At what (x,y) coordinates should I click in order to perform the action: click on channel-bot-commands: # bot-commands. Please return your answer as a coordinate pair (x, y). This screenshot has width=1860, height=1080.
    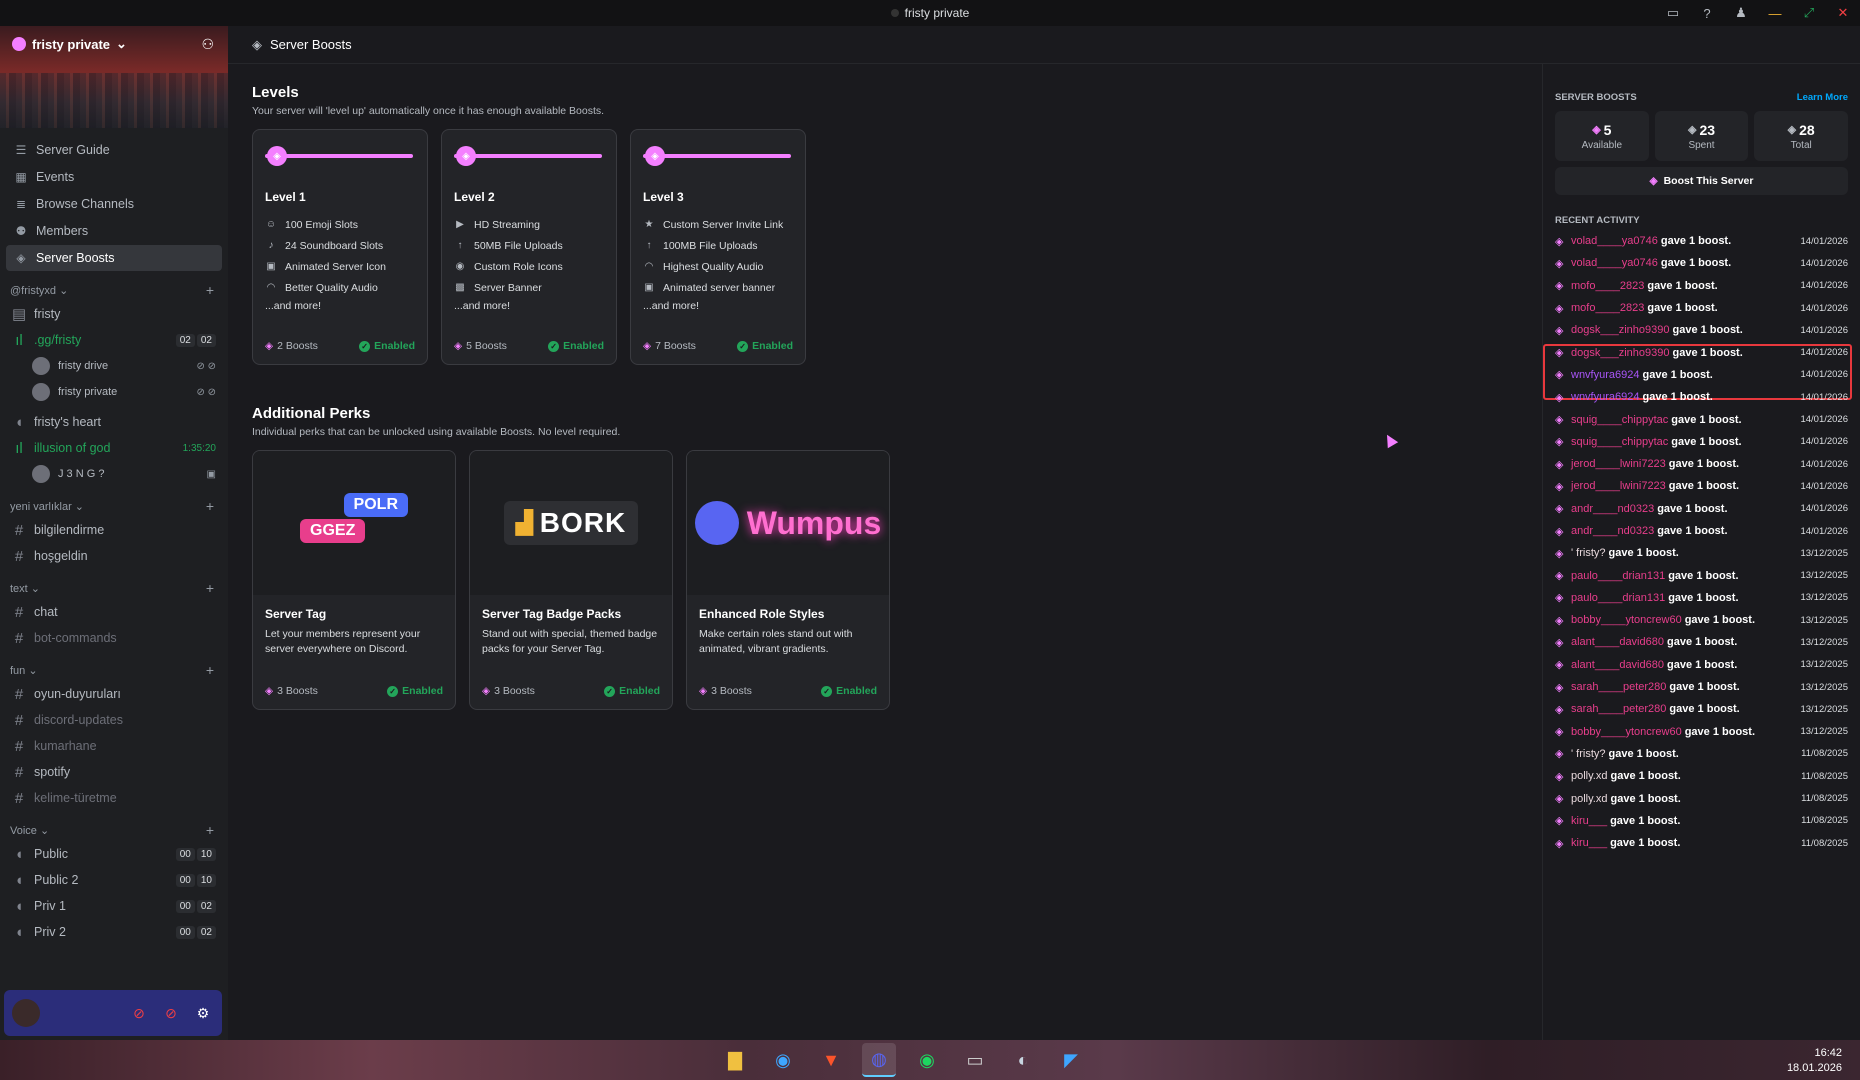
    Looking at the image, I should click on (114, 638).